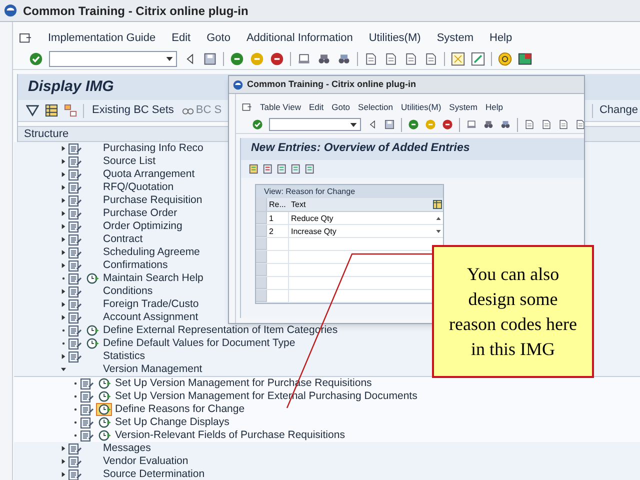 The width and height of the screenshot is (640, 480). I want to click on tree-item: Purchasing Info Reco, so click(153, 148).